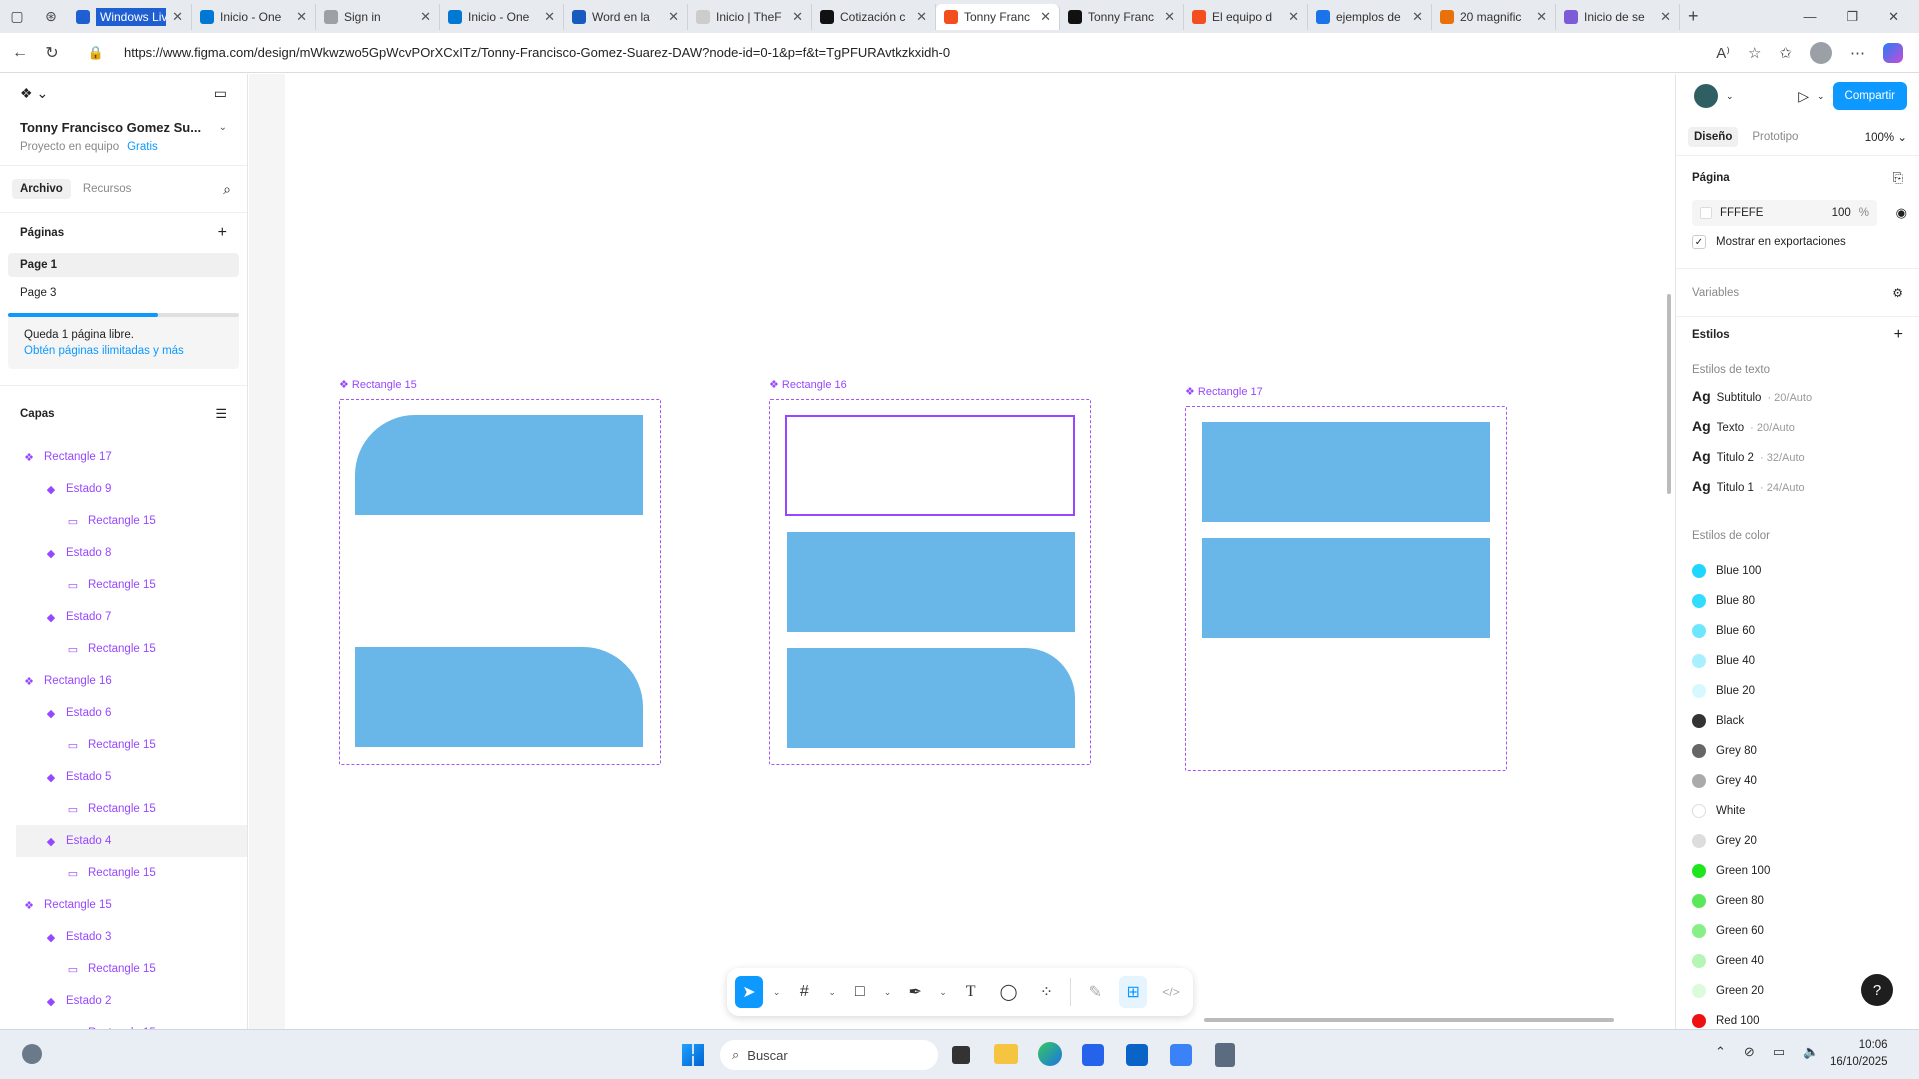 This screenshot has width=1919, height=1079. Describe the element at coordinates (378, 16) in the screenshot. I see `browser-tab: Sign in ✕` at that location.